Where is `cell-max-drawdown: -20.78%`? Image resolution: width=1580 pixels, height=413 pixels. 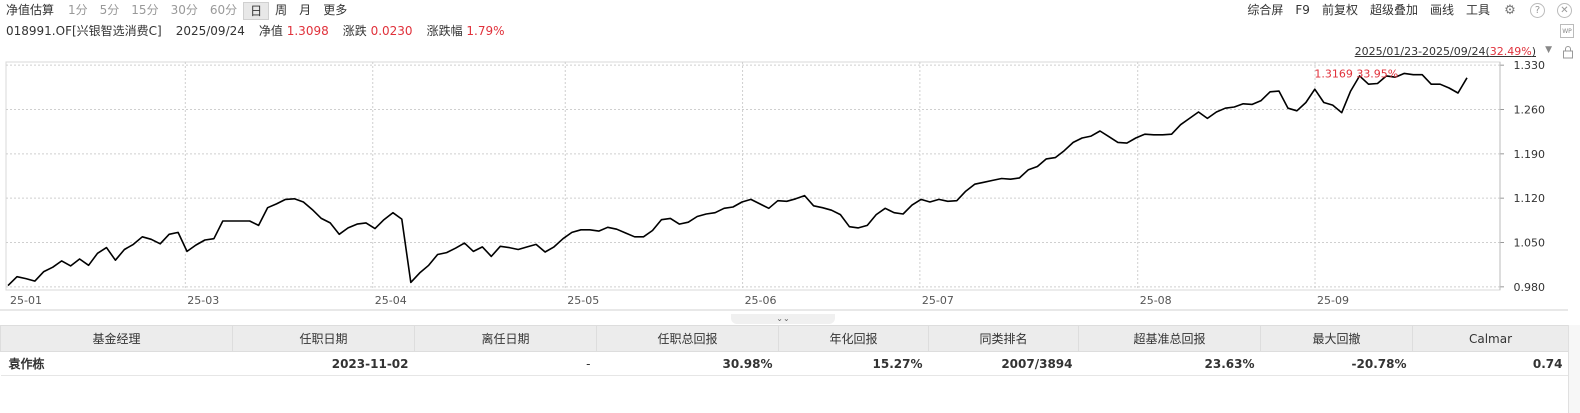 cell-max-drawdown: -20.78% is located at coordinates (1336, 363).